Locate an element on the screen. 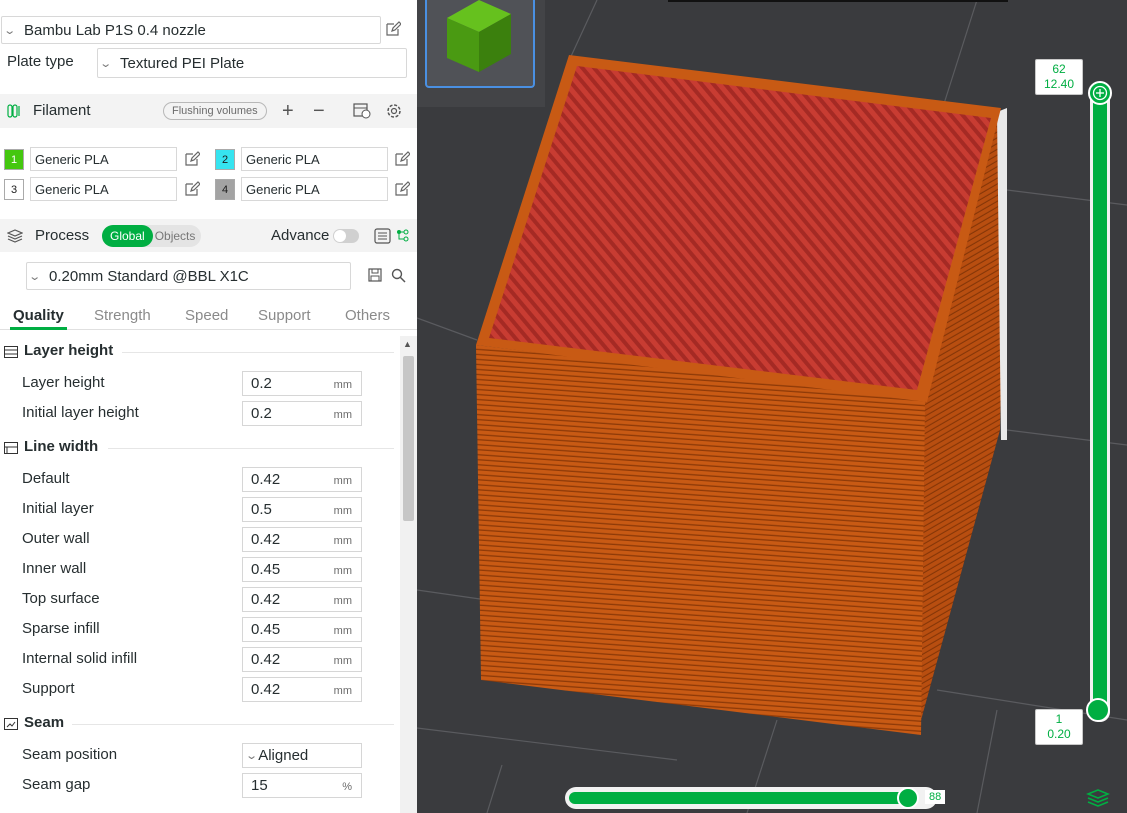 The width and height of the screenshot is (1127, 813). process-profile-select: ⌄ 0.20mm Standard @BBL X1C is located at coordinates (188, 276).